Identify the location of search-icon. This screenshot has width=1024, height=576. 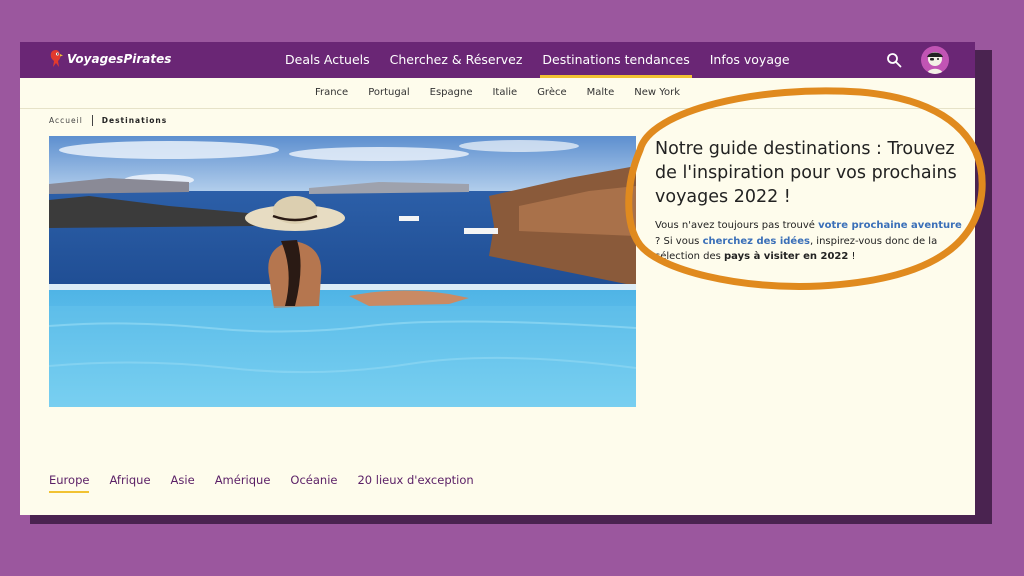
(894, 60).